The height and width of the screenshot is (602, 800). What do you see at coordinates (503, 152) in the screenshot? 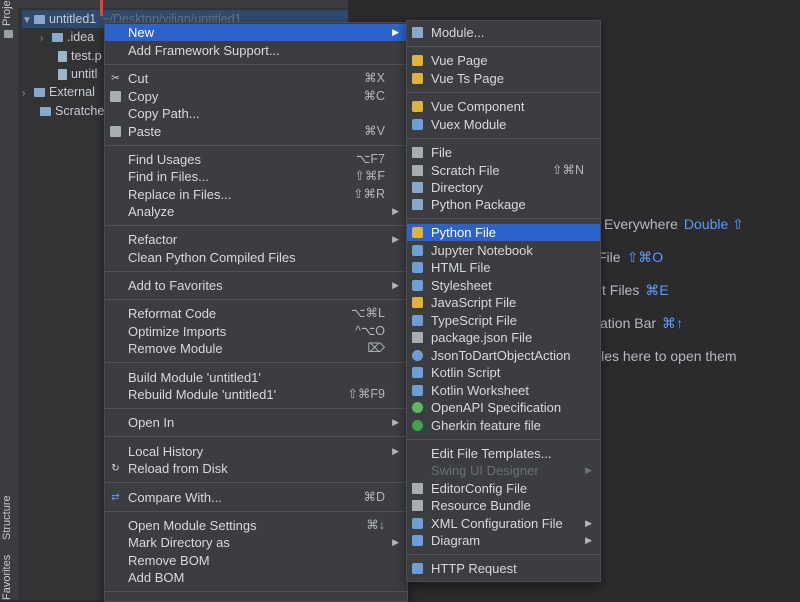
I see `submenu-item-file: File` at bounding box center [503, 152].